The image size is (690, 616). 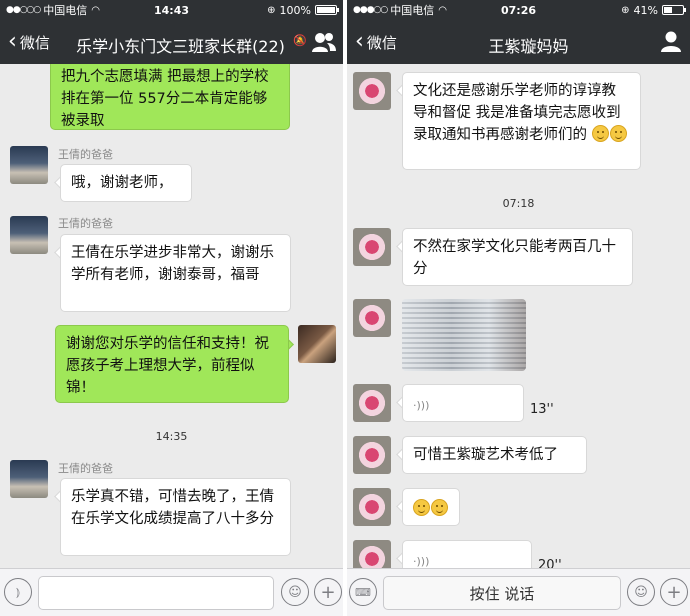 I want to click on message-bubble: 乐学真不错，可惜去晚了，王倩在乐学文化成绩提高了八十多分, so click(x=175, y=517).